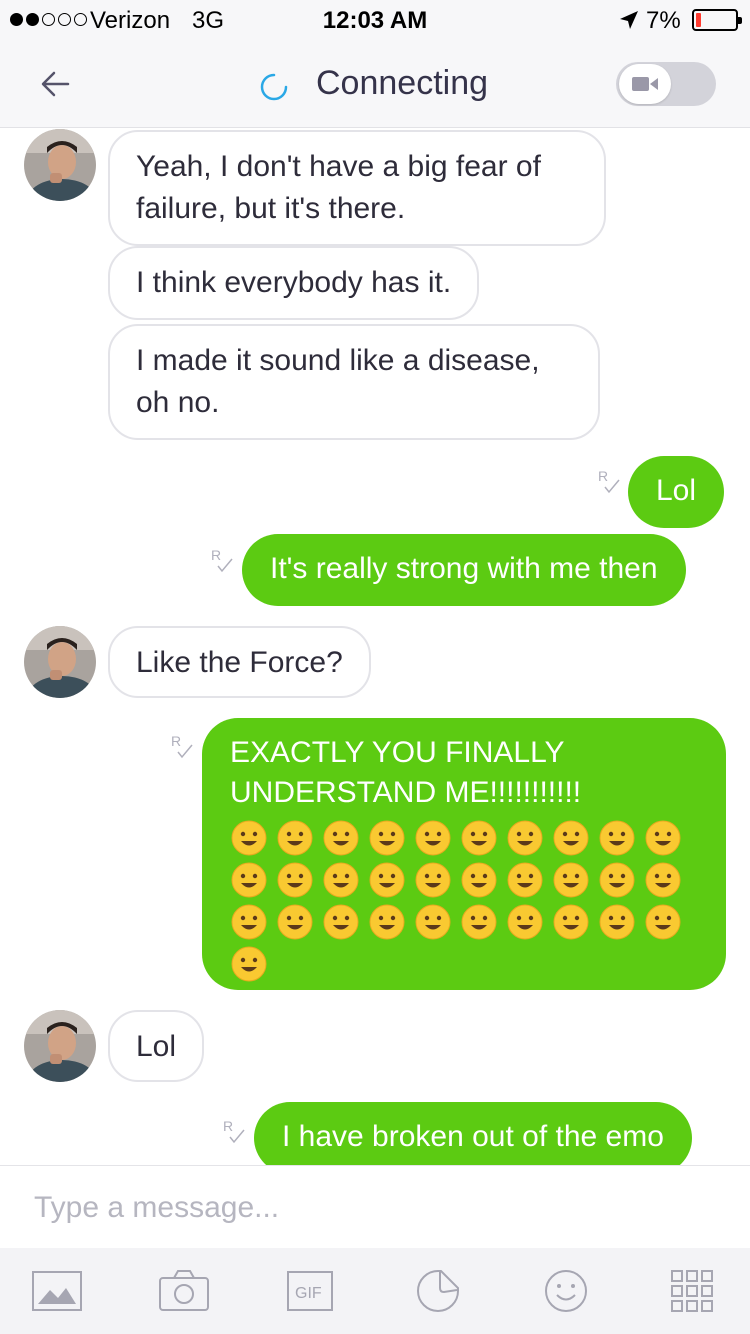 This screenshot has height=1334, width=750. Describe the element at coordinates (58, 1291) in the screenshot. I see `gallery-icon` at that location.